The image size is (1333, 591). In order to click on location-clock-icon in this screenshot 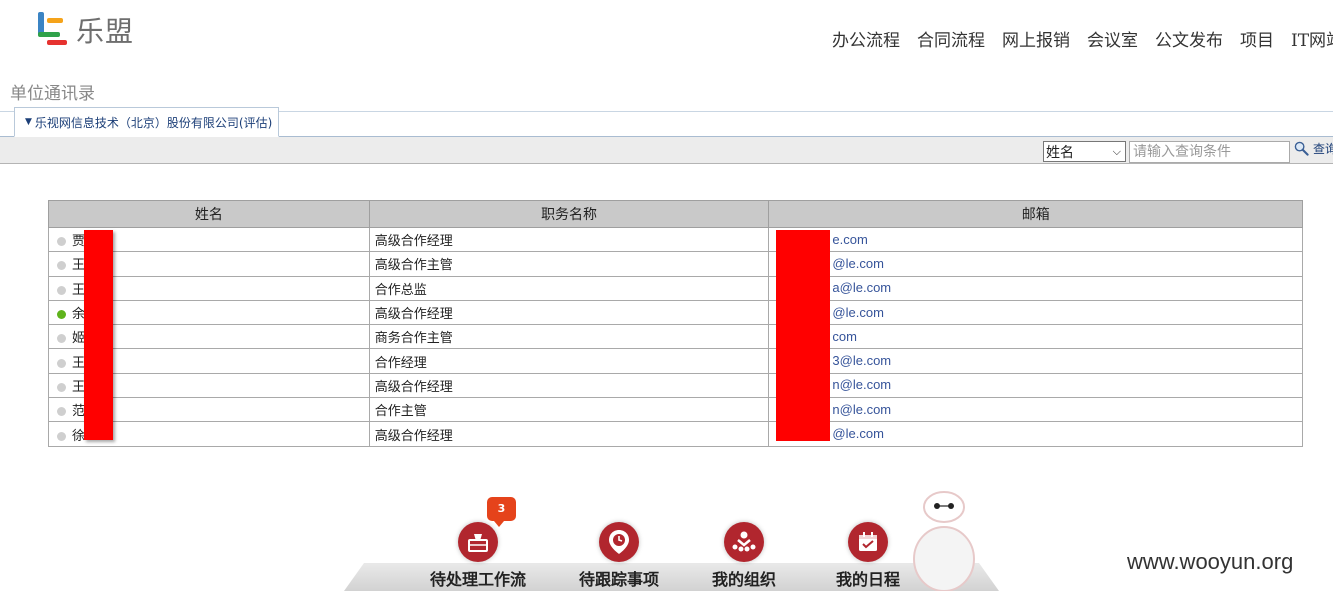, I will do `click(619, 542)`.